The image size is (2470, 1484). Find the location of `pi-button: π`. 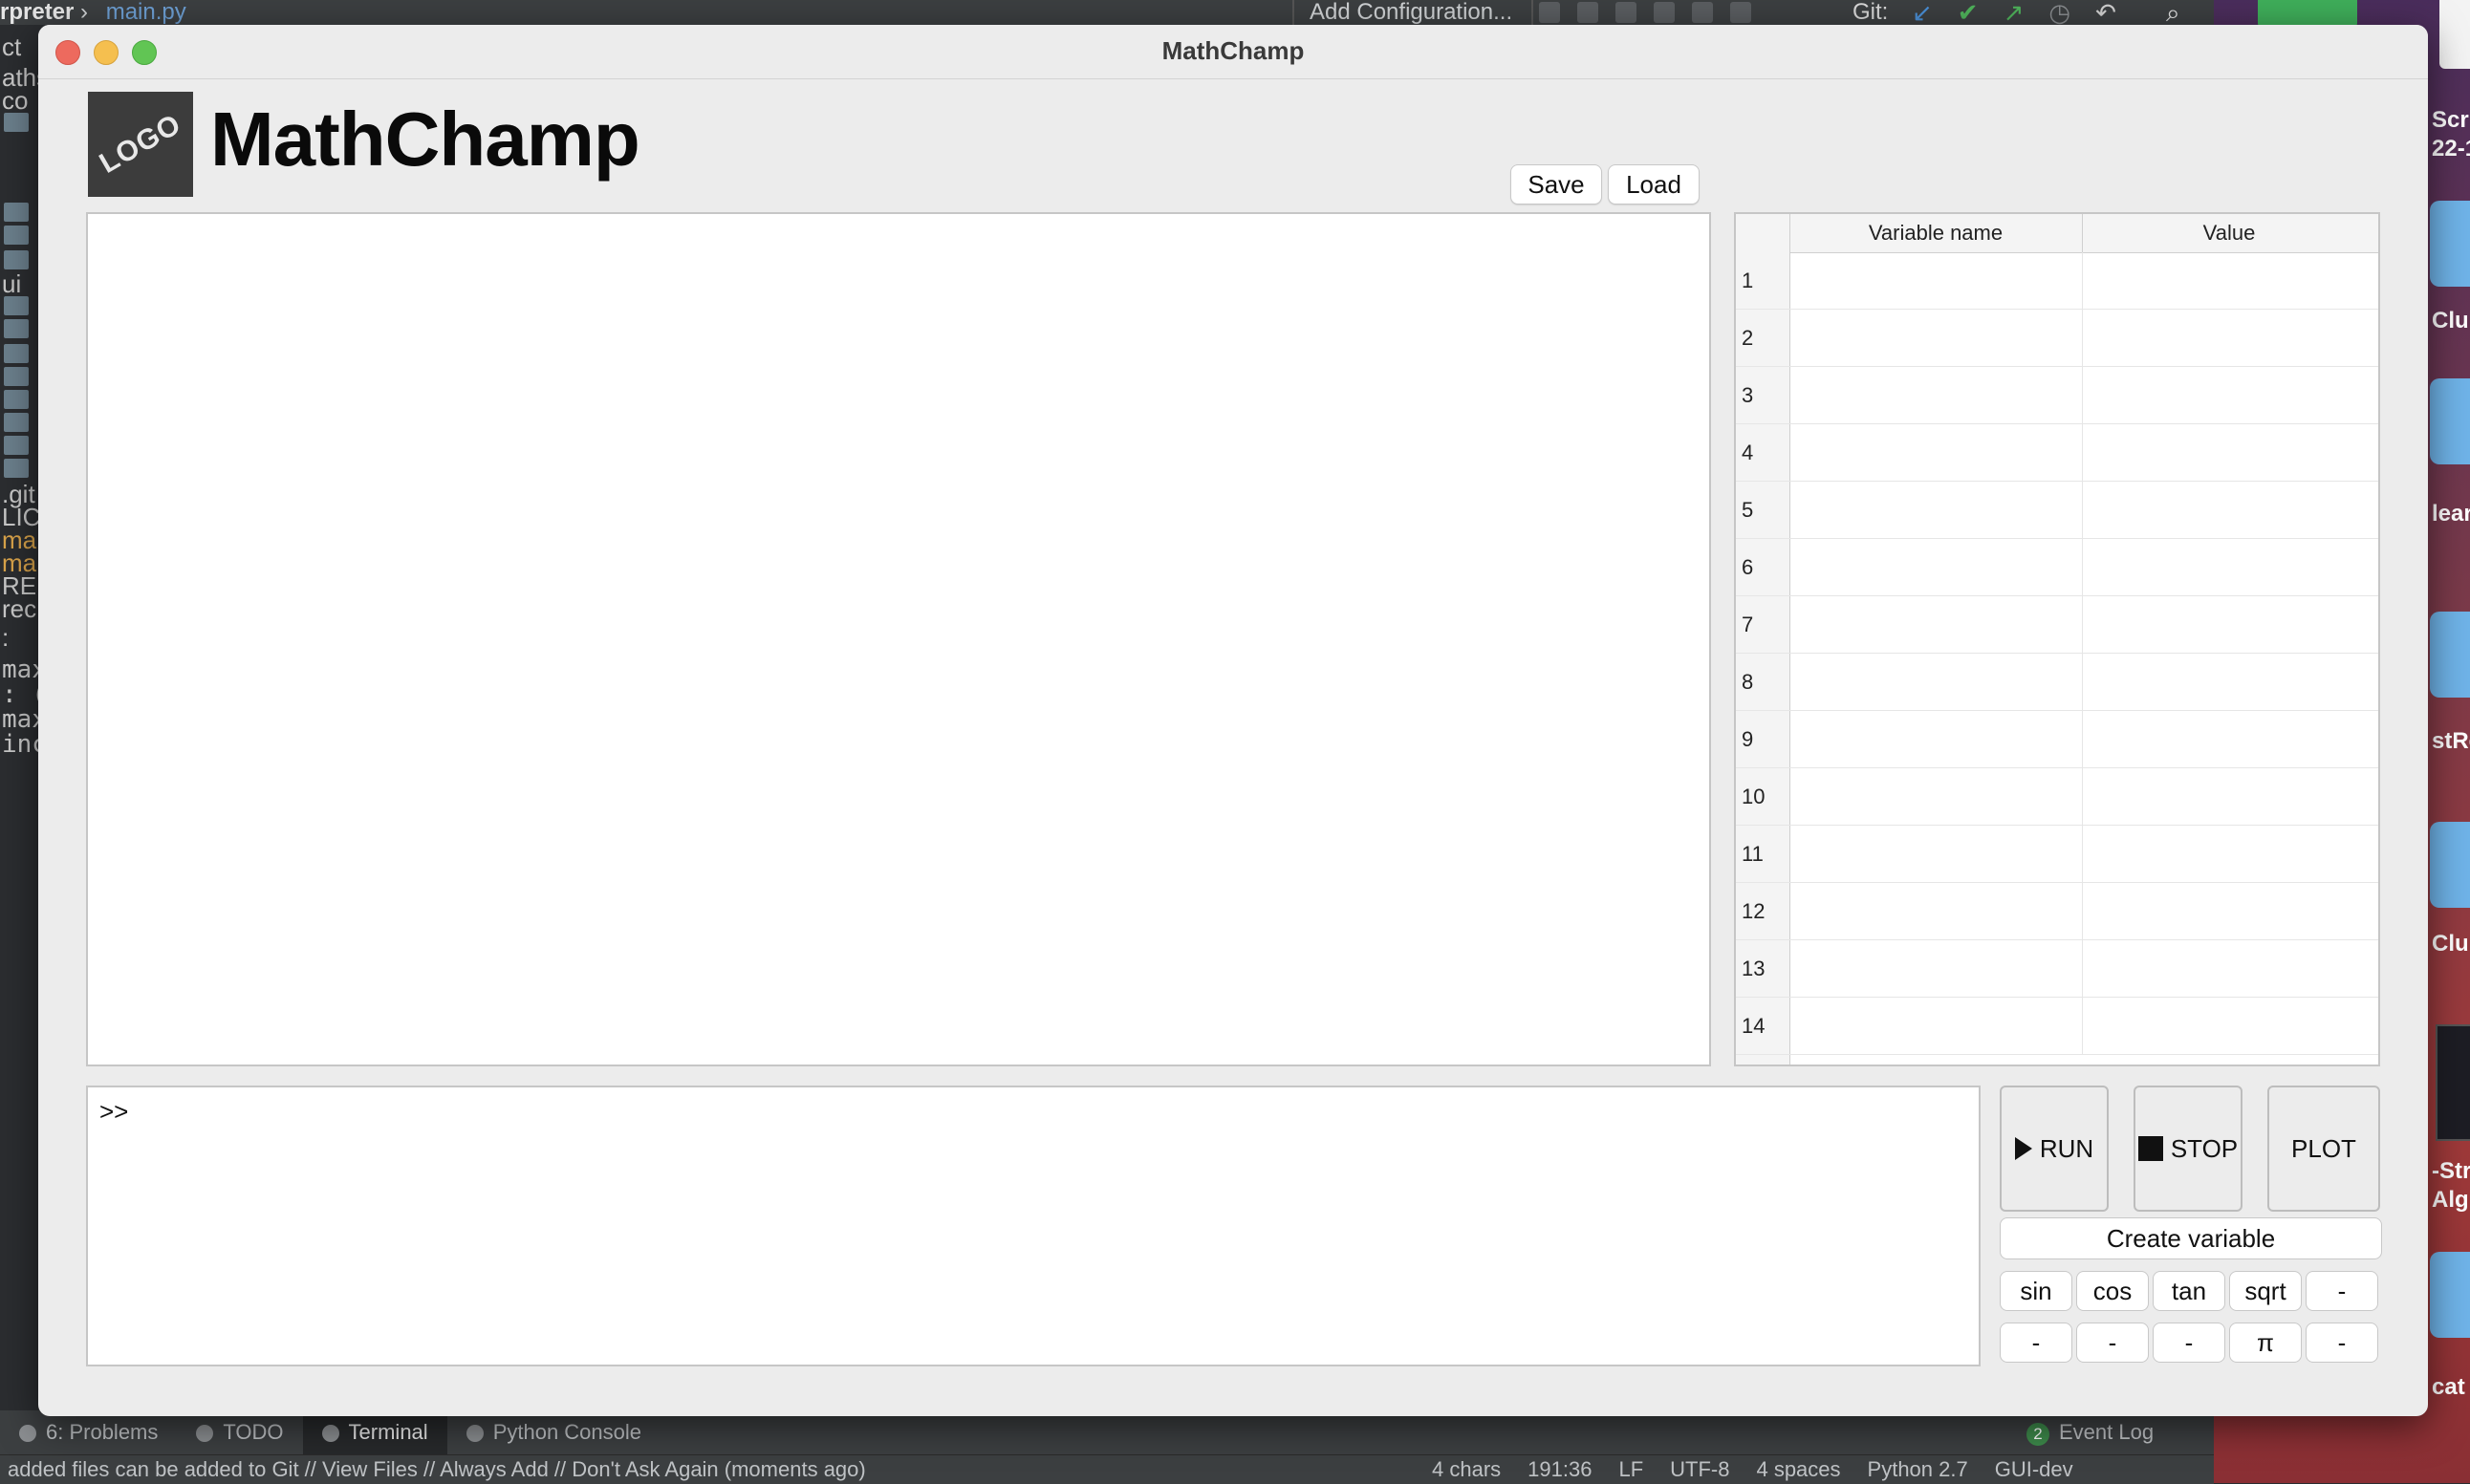

pi-button: π is located at coordinates (2265, 1343).